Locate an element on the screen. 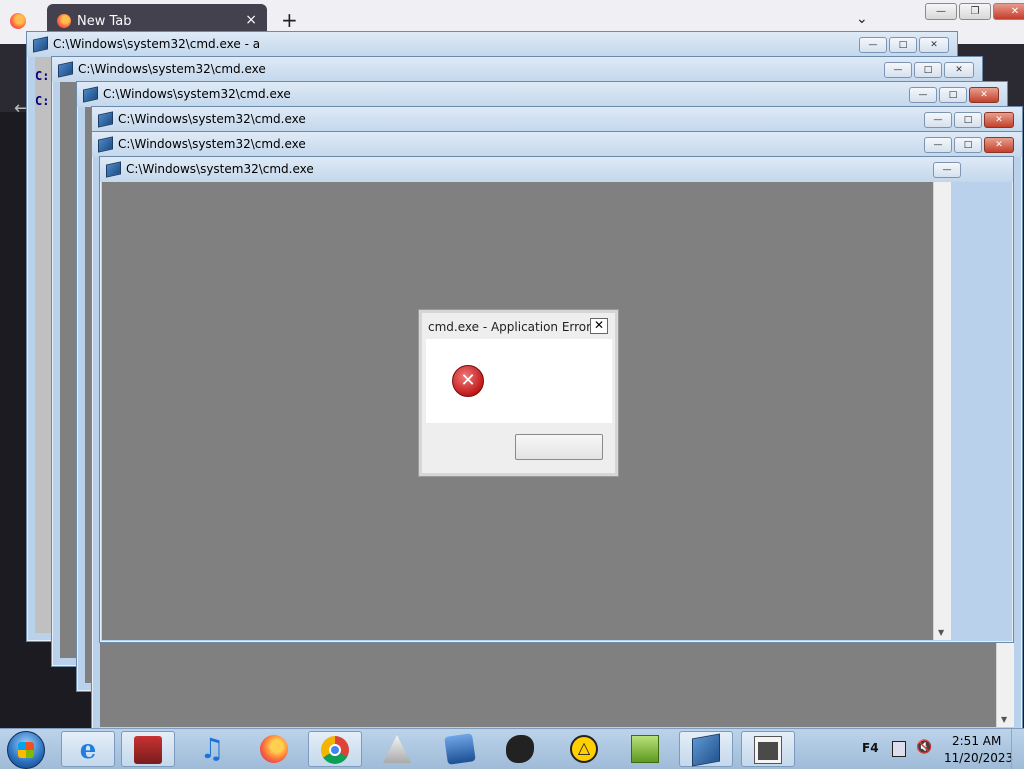 Image resolution: width=1024 pixels, height=769 pixels. tab-close-icon: × is located at coordinates (251, 20).